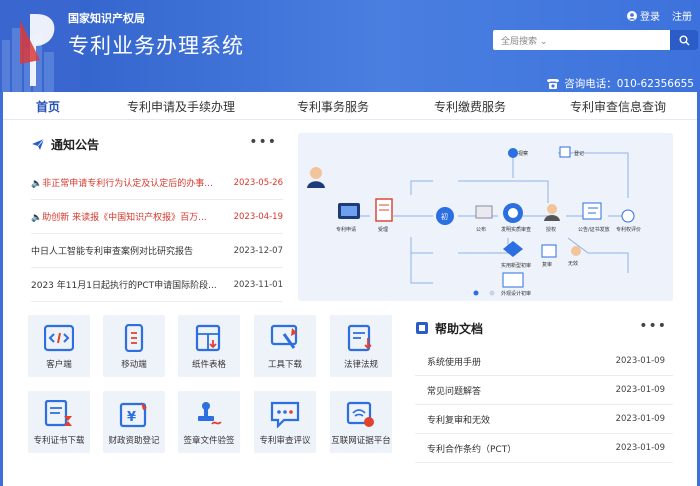 The image size is (700, 486). I want to click on tile-tools: 工具下载, so click(285, 346).